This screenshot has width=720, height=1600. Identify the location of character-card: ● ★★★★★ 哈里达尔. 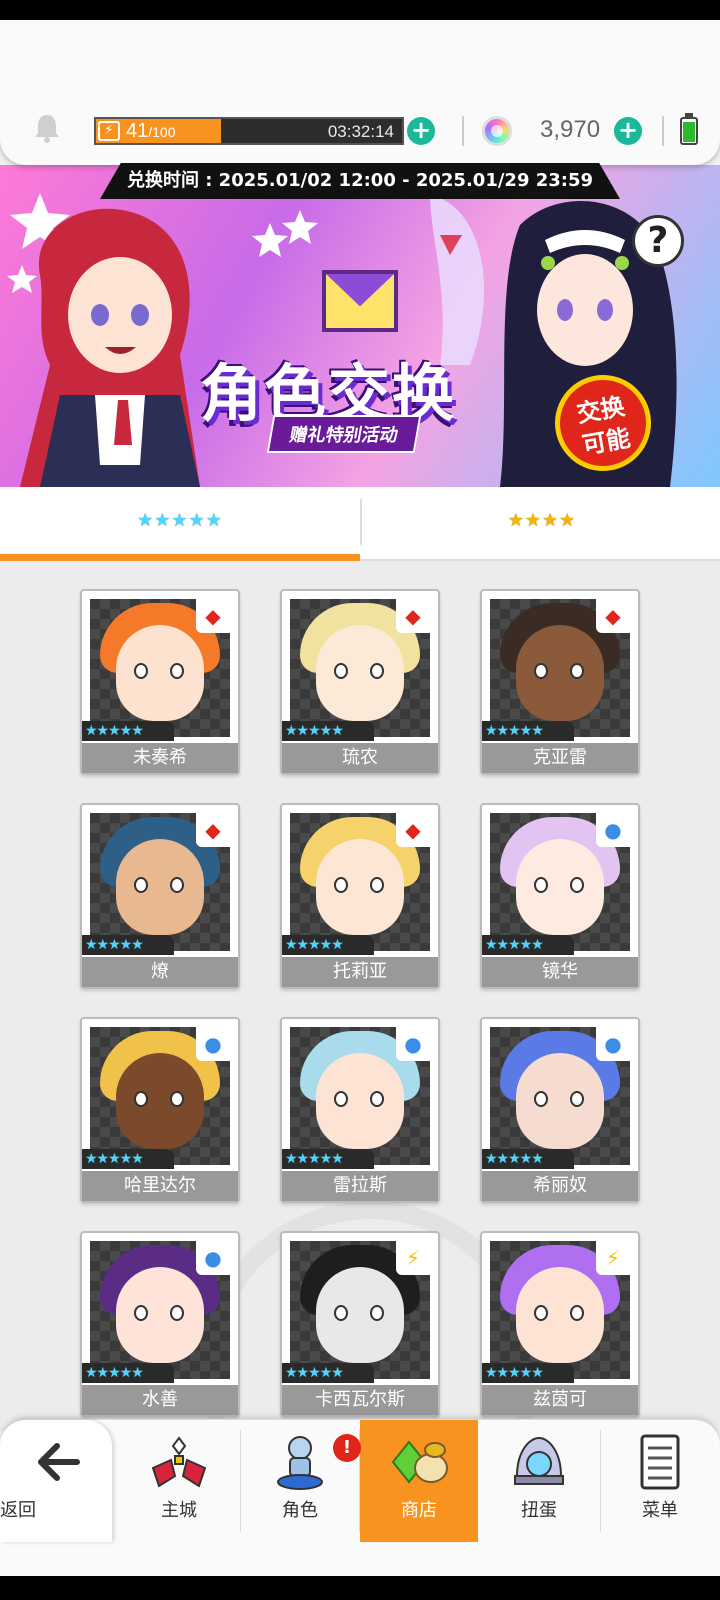
(160, 1110).